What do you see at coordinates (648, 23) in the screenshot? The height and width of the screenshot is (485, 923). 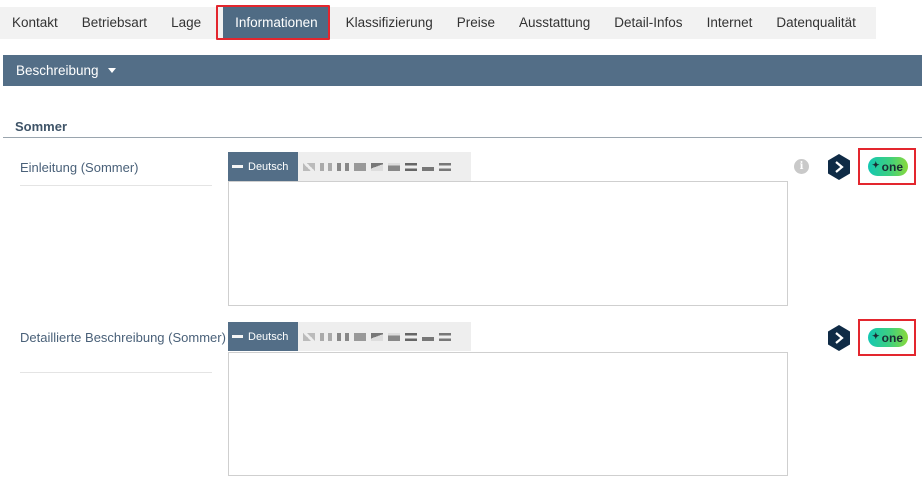 I see `tab-detail-infos: Detail-Infos` at bounding box center [648, 23].